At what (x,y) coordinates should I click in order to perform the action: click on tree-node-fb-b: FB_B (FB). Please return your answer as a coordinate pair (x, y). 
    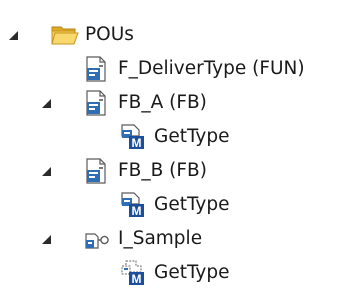
    Looking at the image, I should click on (170, 171).